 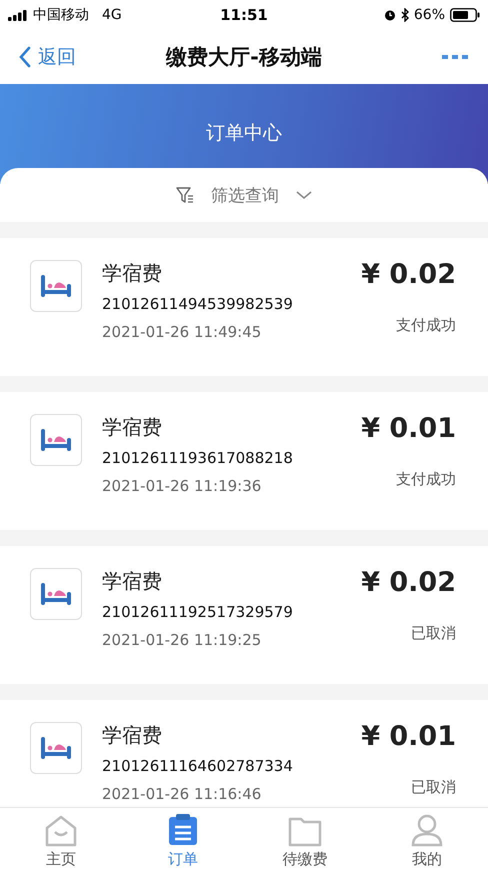 What do you see at coordinates (244, 133) in the screenshot?
I see `header-title: 订单中心` at bounding box center [244, 133].